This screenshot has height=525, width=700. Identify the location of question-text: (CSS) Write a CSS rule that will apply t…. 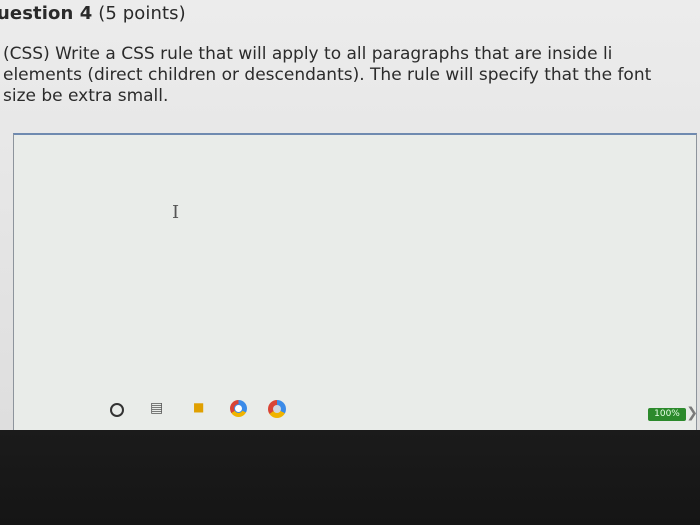
(327, 75).